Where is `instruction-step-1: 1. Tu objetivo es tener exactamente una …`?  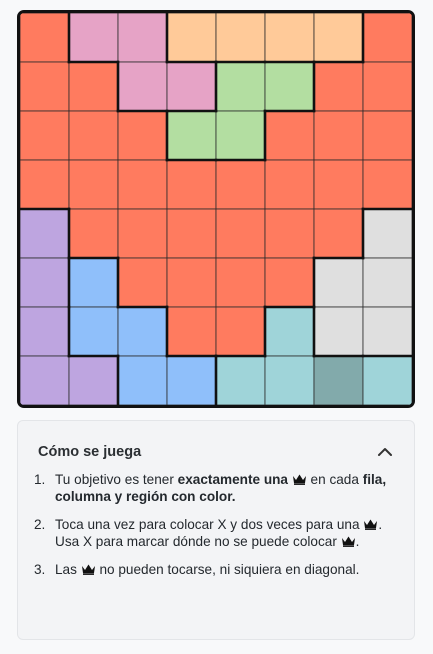 instruction-step-1: 1. Tu objetivo es tener exactamente una … is located at coordinates (210, 488).